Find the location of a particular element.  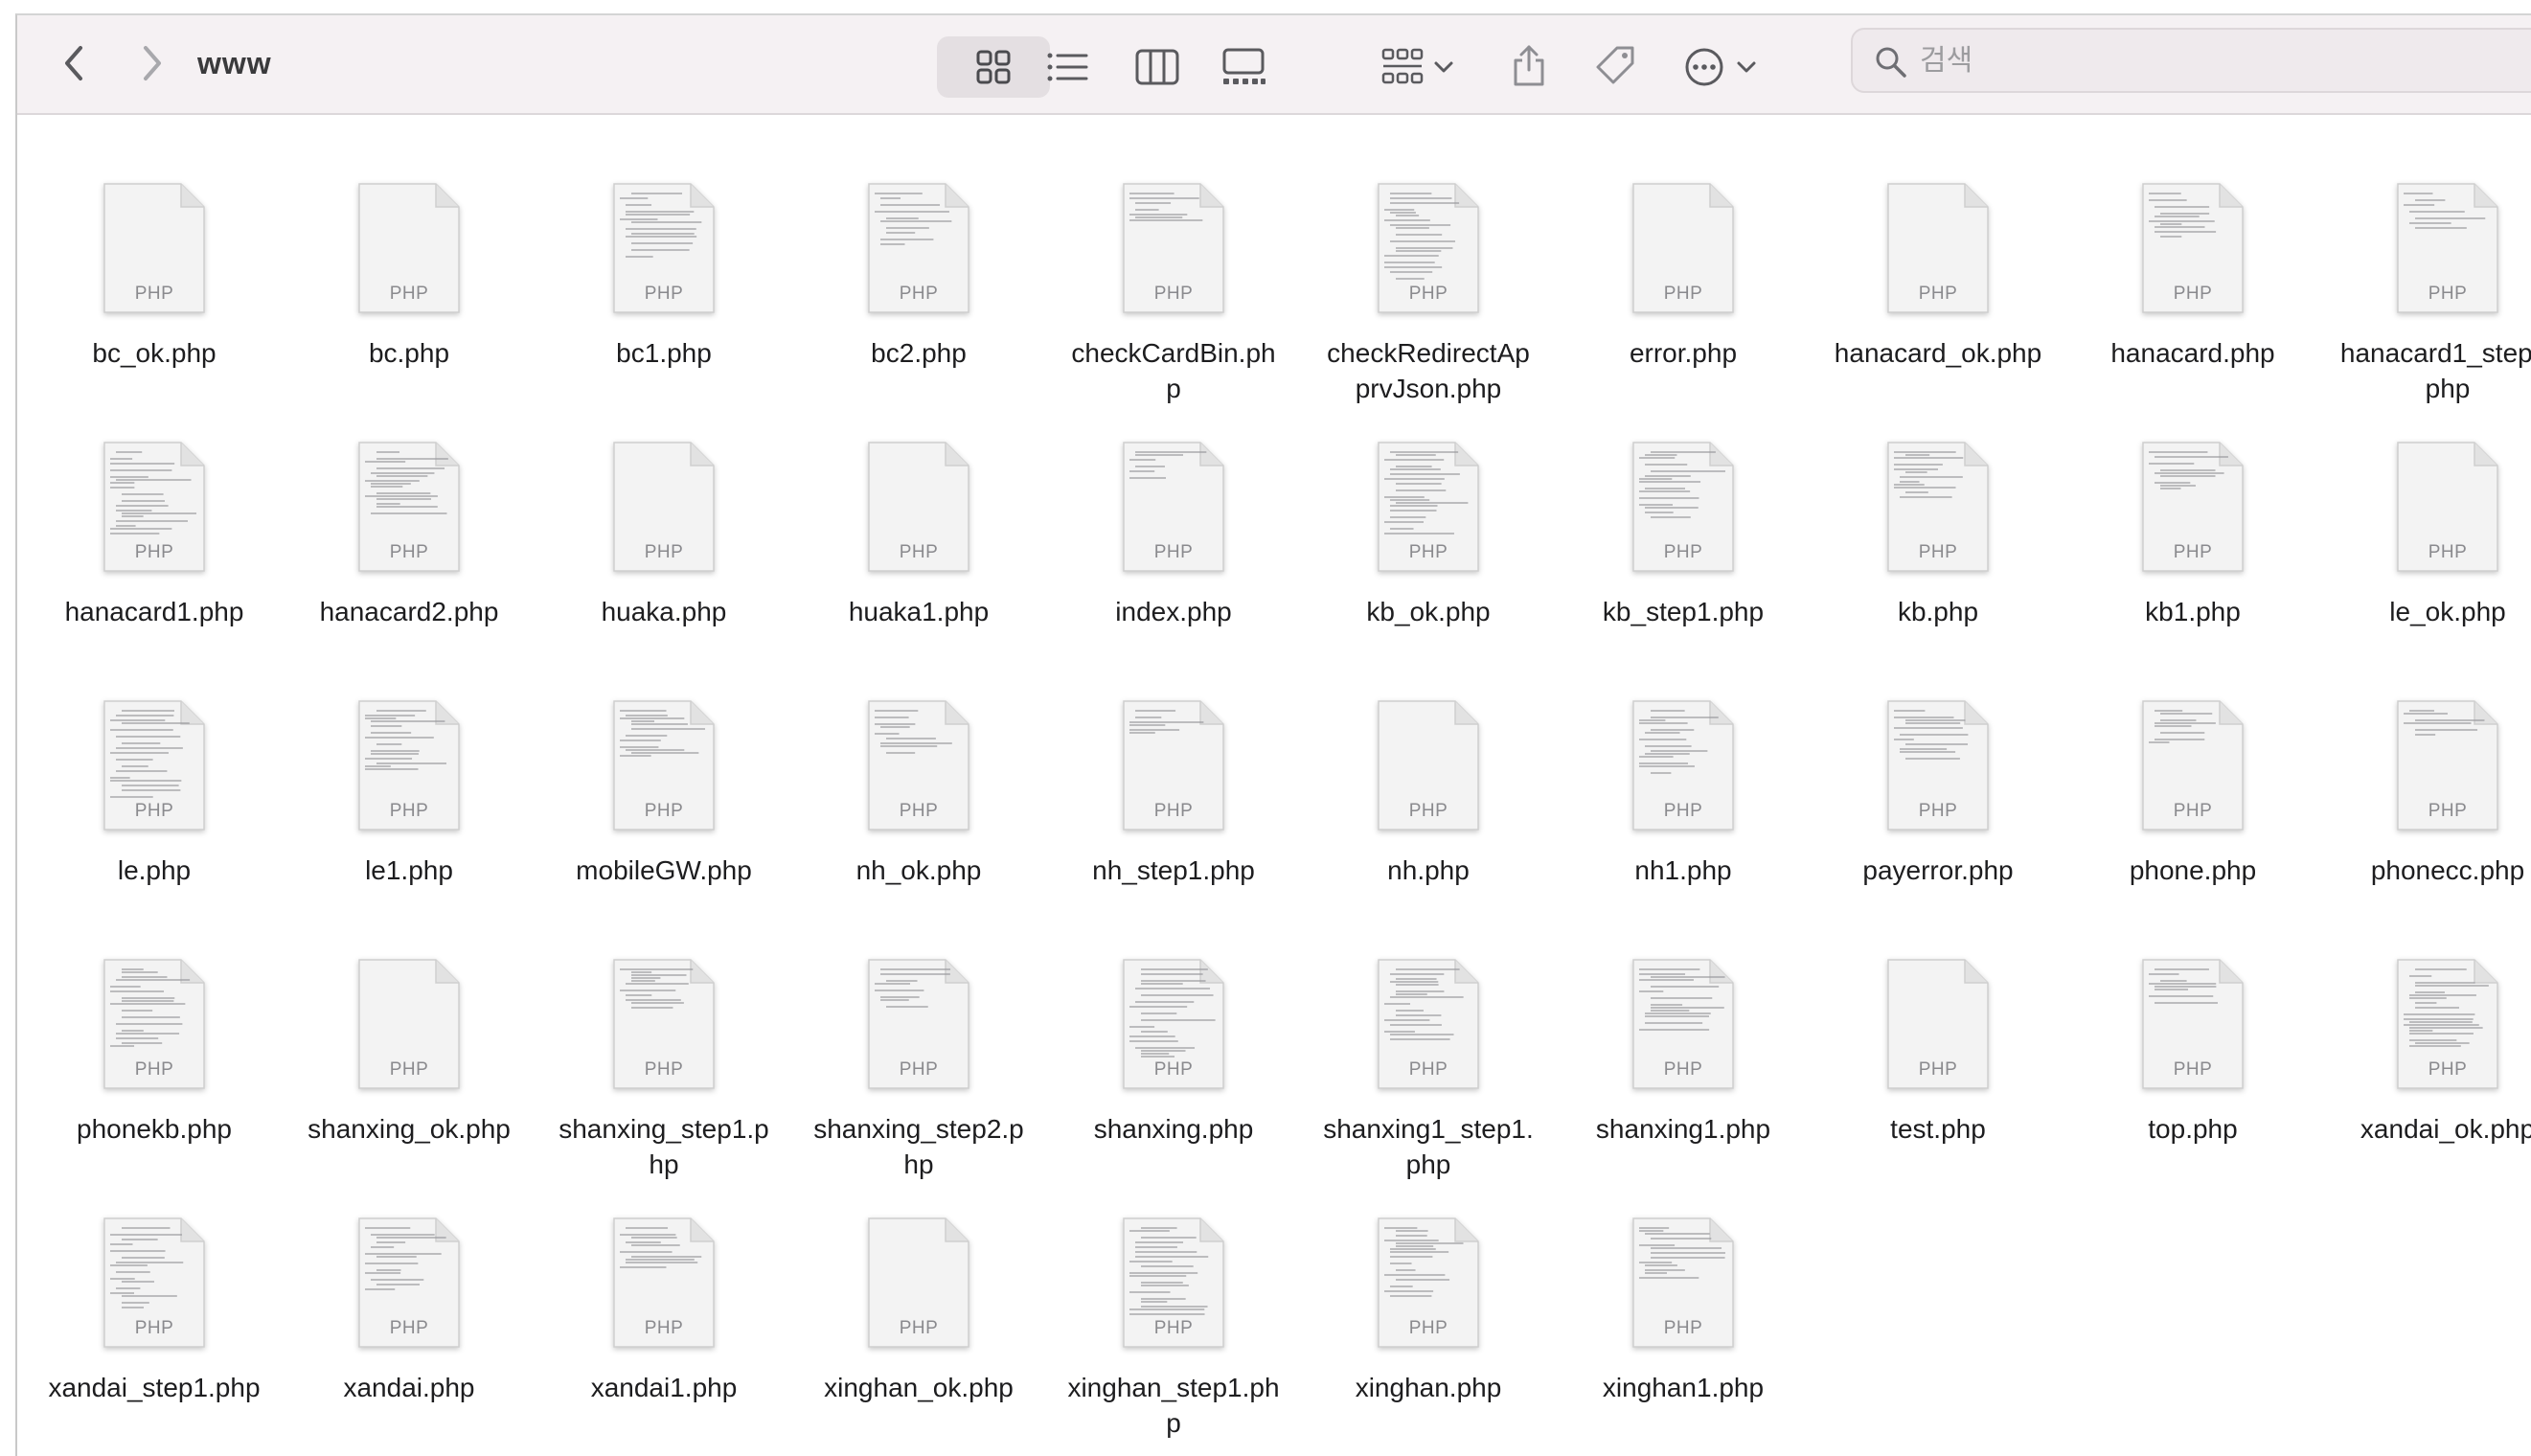

file-item: PHP nh1.php is located at coordinates (1683, 828).